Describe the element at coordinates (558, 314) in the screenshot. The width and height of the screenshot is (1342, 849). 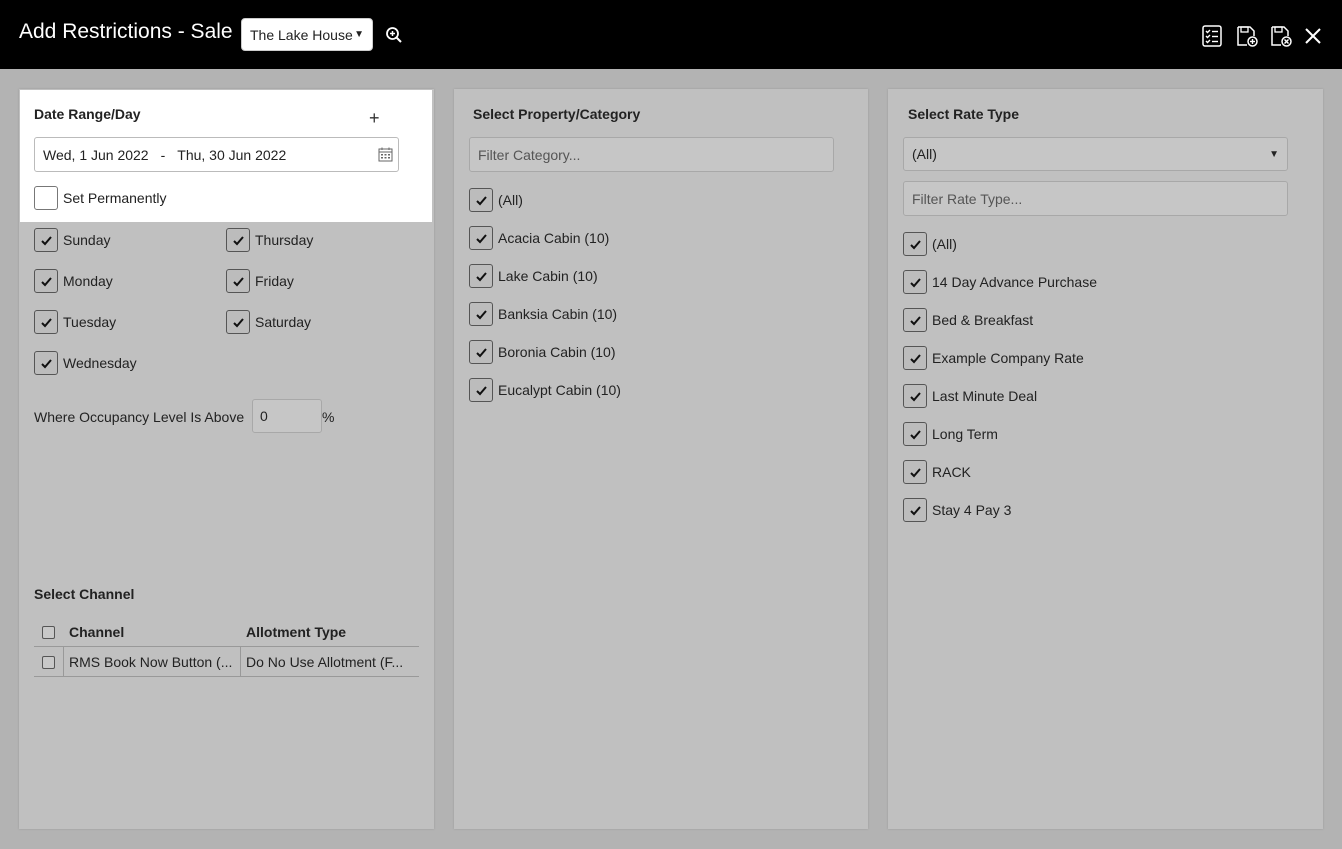
I see `category-label: Banksia Cabin (10)` at that location.